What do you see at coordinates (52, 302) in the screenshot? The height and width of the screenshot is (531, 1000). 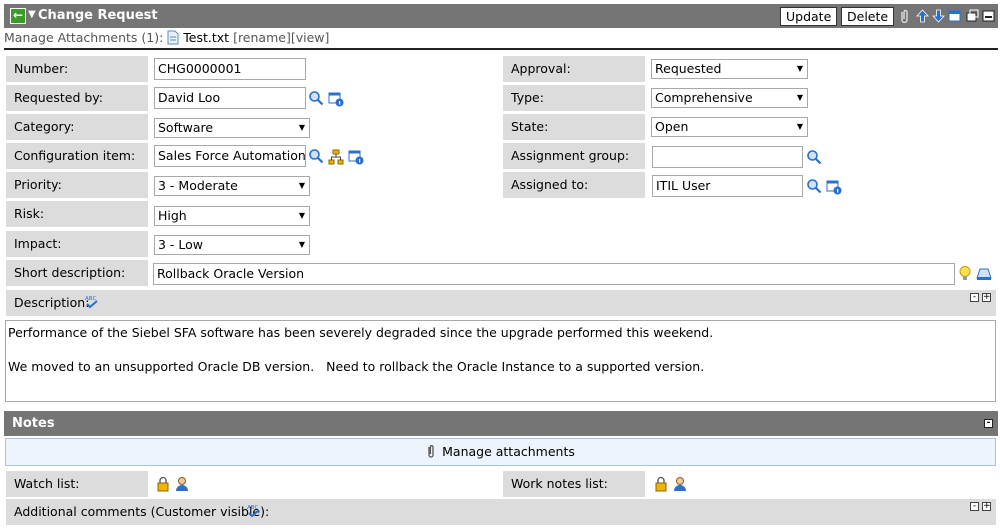 I see `description-label: Description:` at bounding box center [52, 302].